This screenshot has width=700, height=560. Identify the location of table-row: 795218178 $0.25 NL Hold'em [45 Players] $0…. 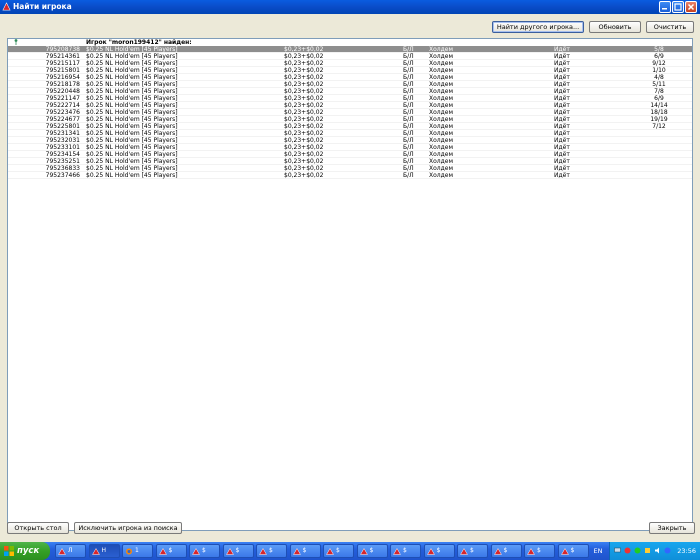
(350, 84).